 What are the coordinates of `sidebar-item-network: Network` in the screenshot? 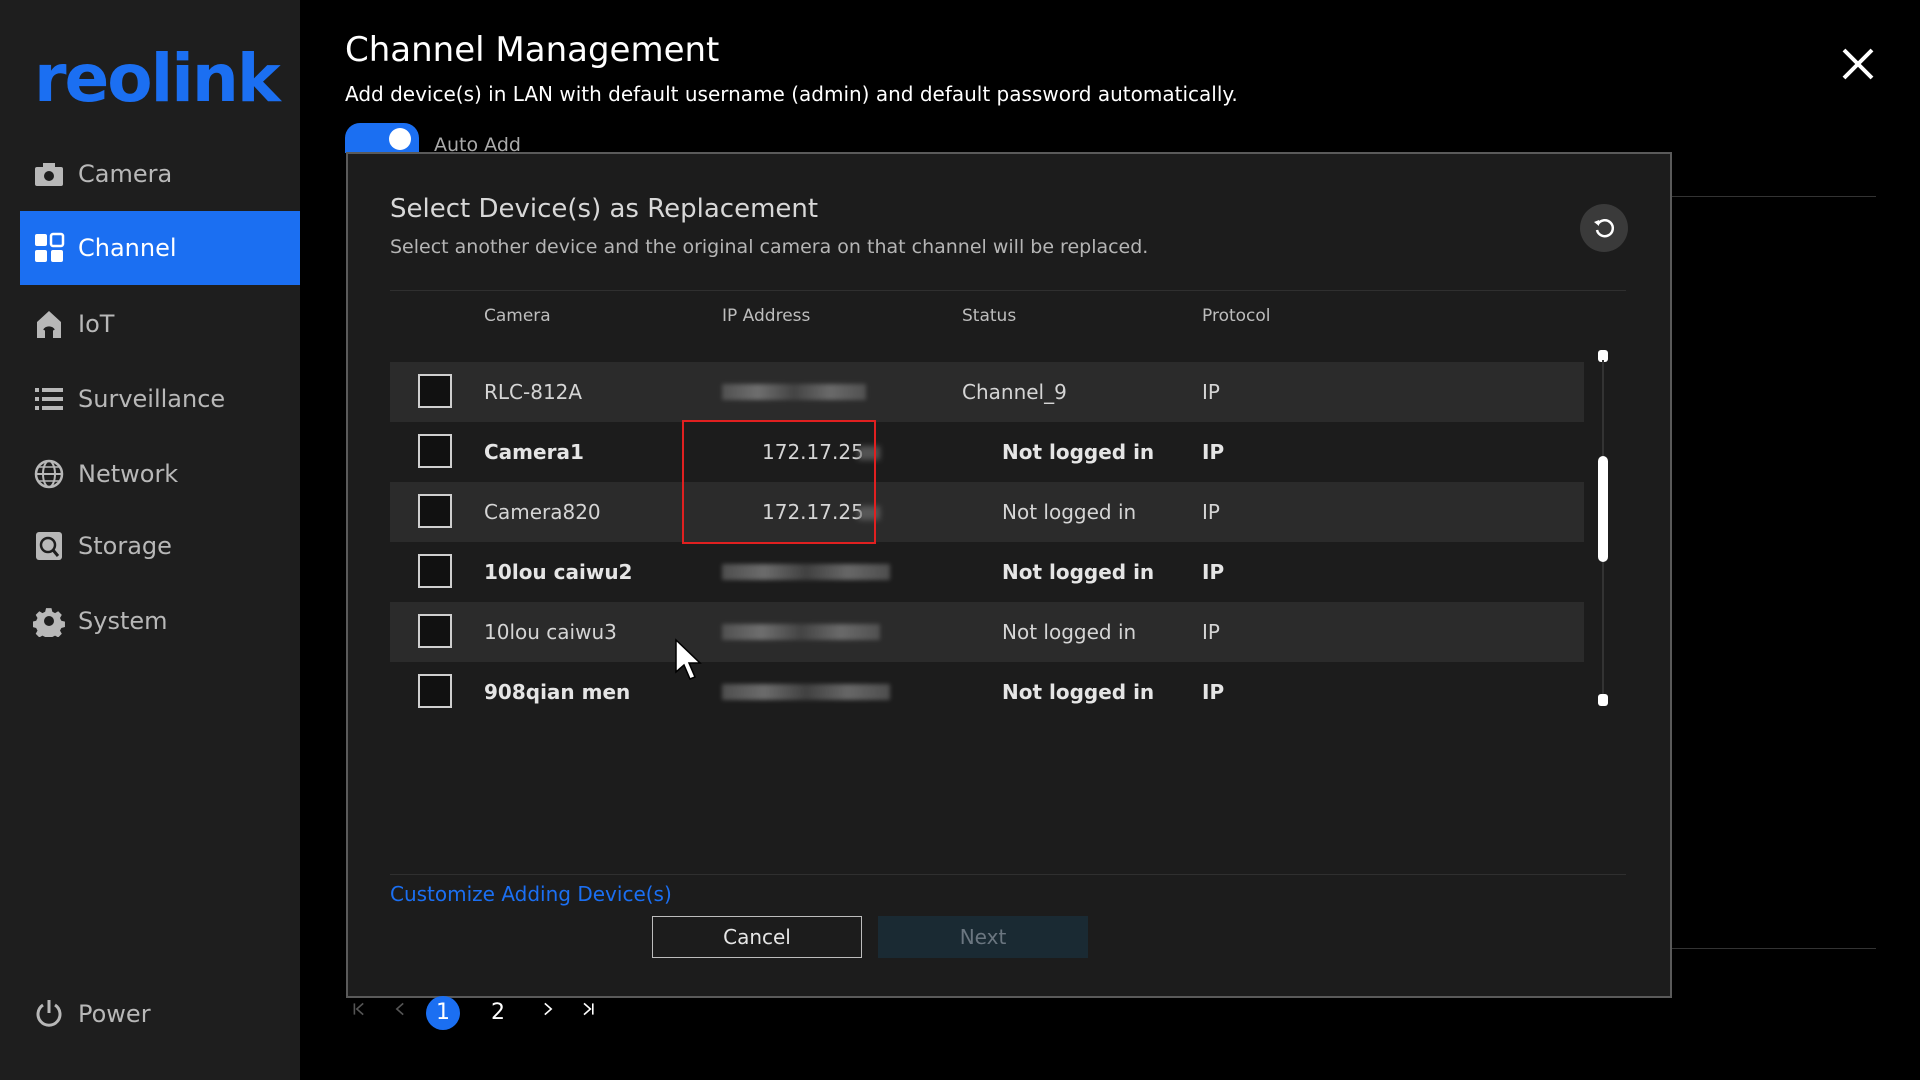 It's located at (160, 474).